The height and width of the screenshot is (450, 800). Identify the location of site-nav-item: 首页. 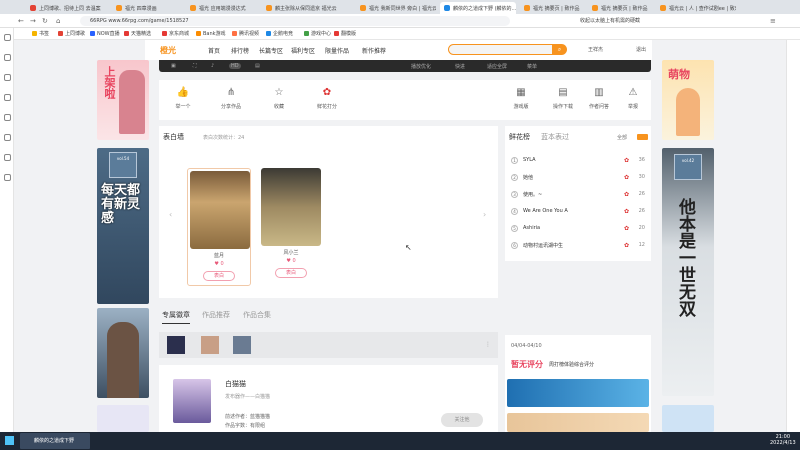
(214, 50).